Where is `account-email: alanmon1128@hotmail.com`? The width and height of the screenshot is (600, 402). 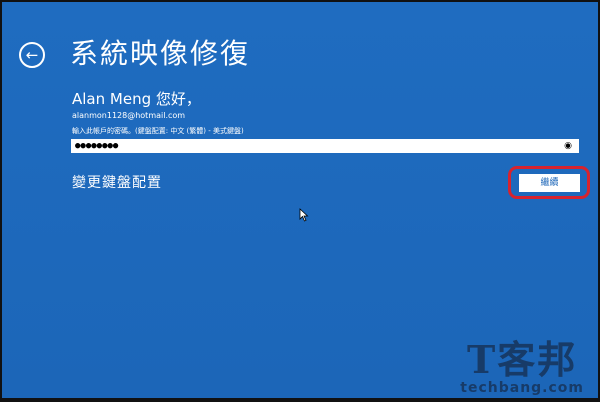 account-email: alanmon1128@hotmail.com is located at coordinates (129, 115).